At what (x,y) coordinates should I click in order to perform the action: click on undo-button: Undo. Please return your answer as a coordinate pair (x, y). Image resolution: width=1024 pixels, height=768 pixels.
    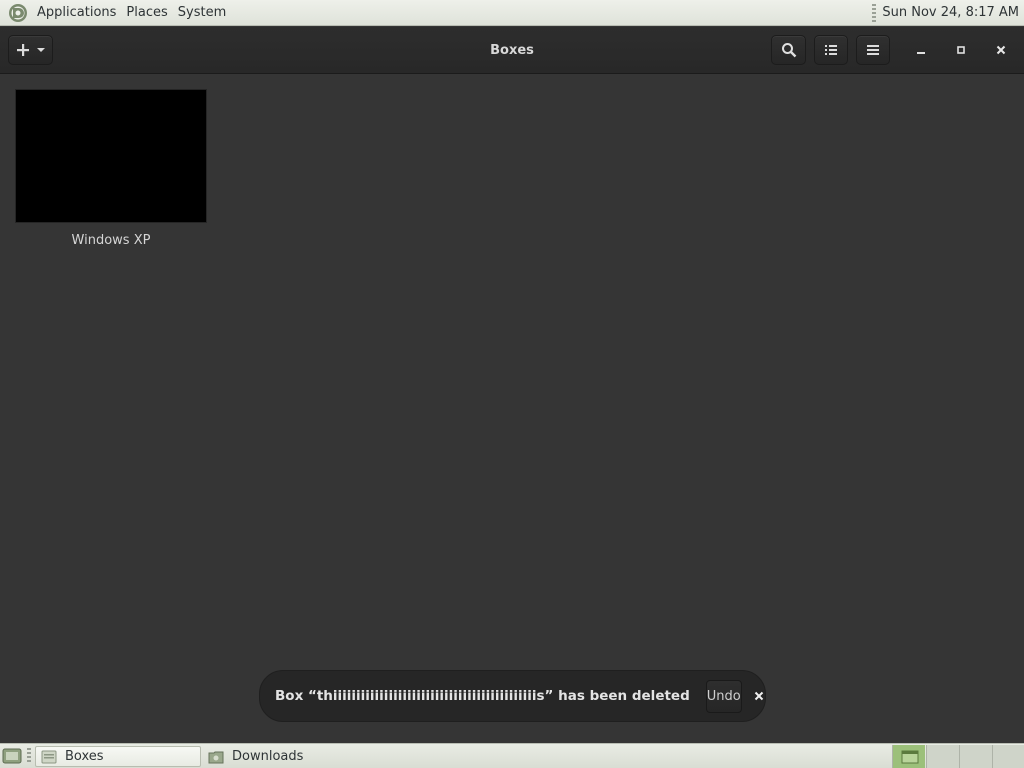
    Looking at the image, I should click on (723, 696).